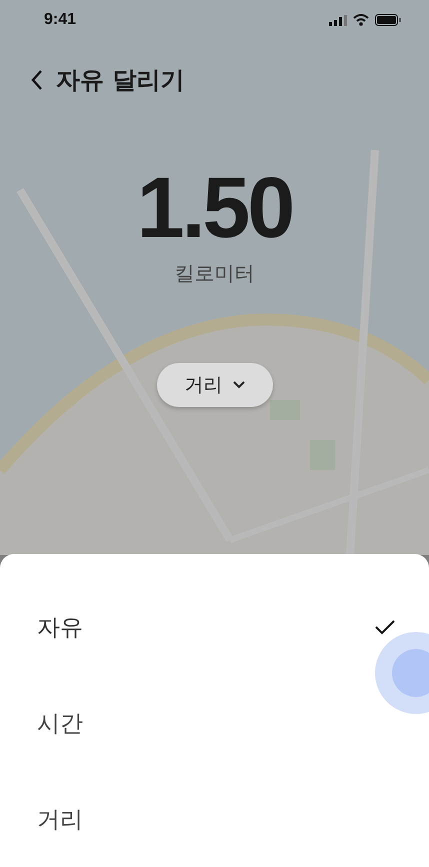  Describe the element at coordinates (60, 20) in the screenshot. I see `status-time: 9:41` at that location.